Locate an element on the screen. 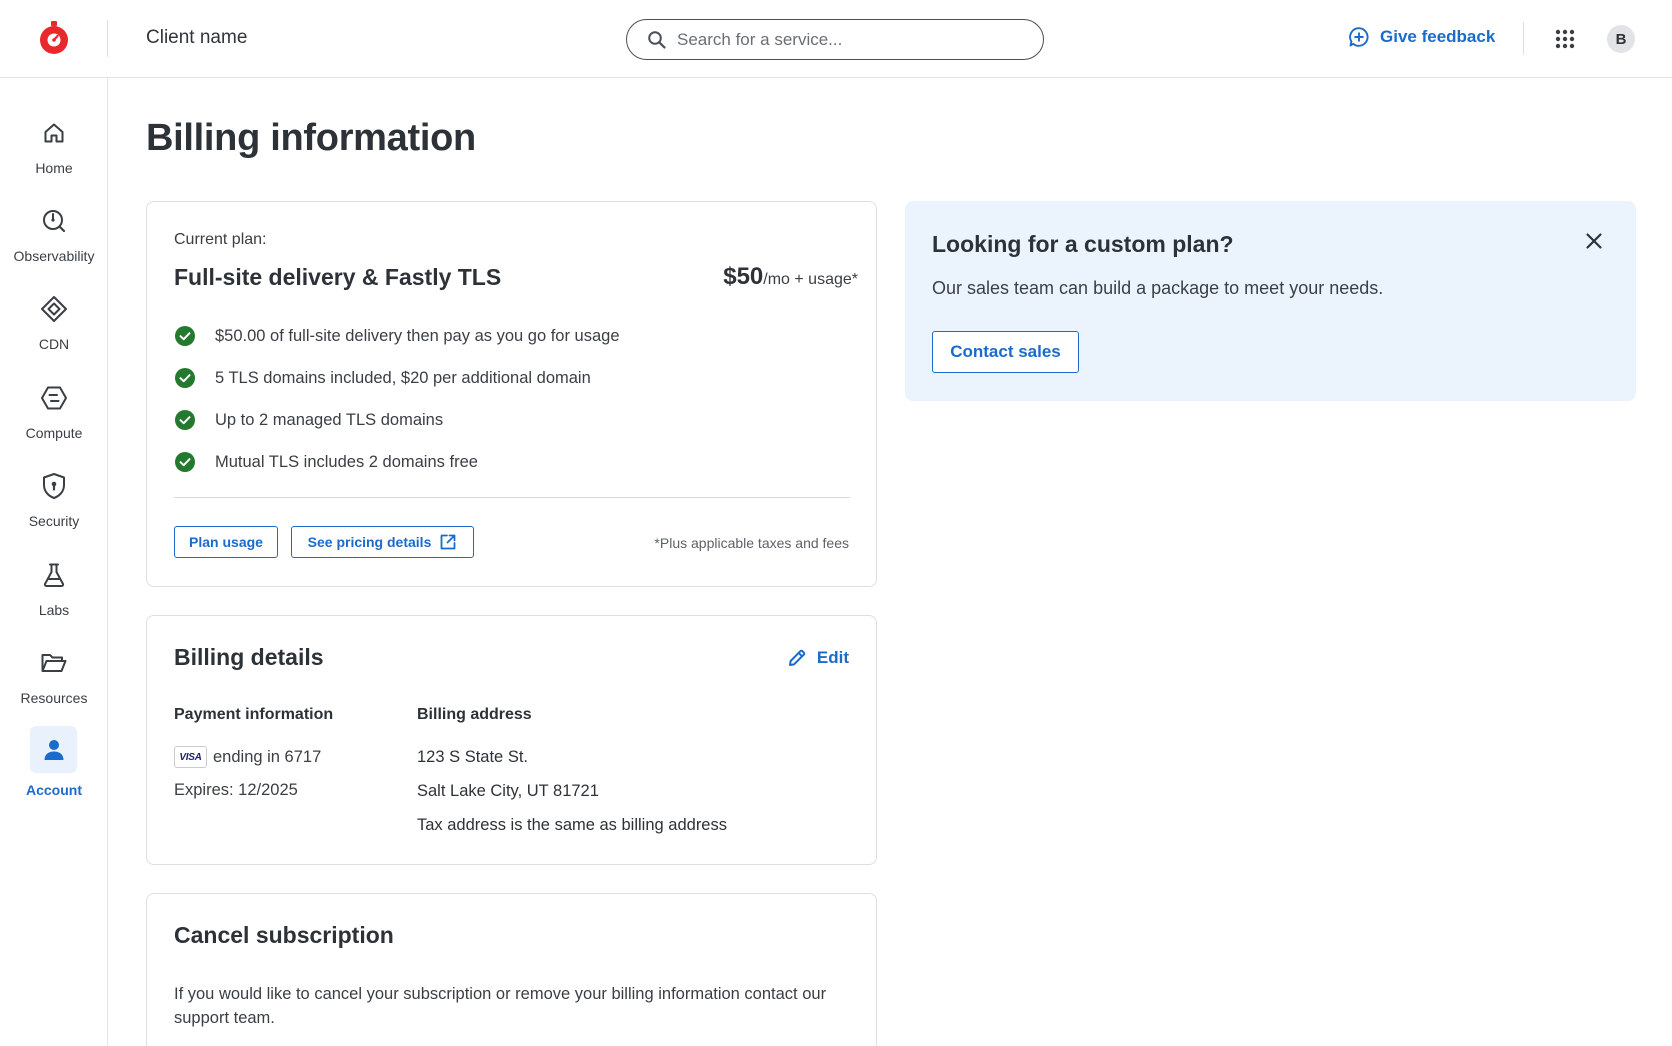 The width and height of the screenshot is (1672, 1046). observability-icon is located at coordinates (54, 221).